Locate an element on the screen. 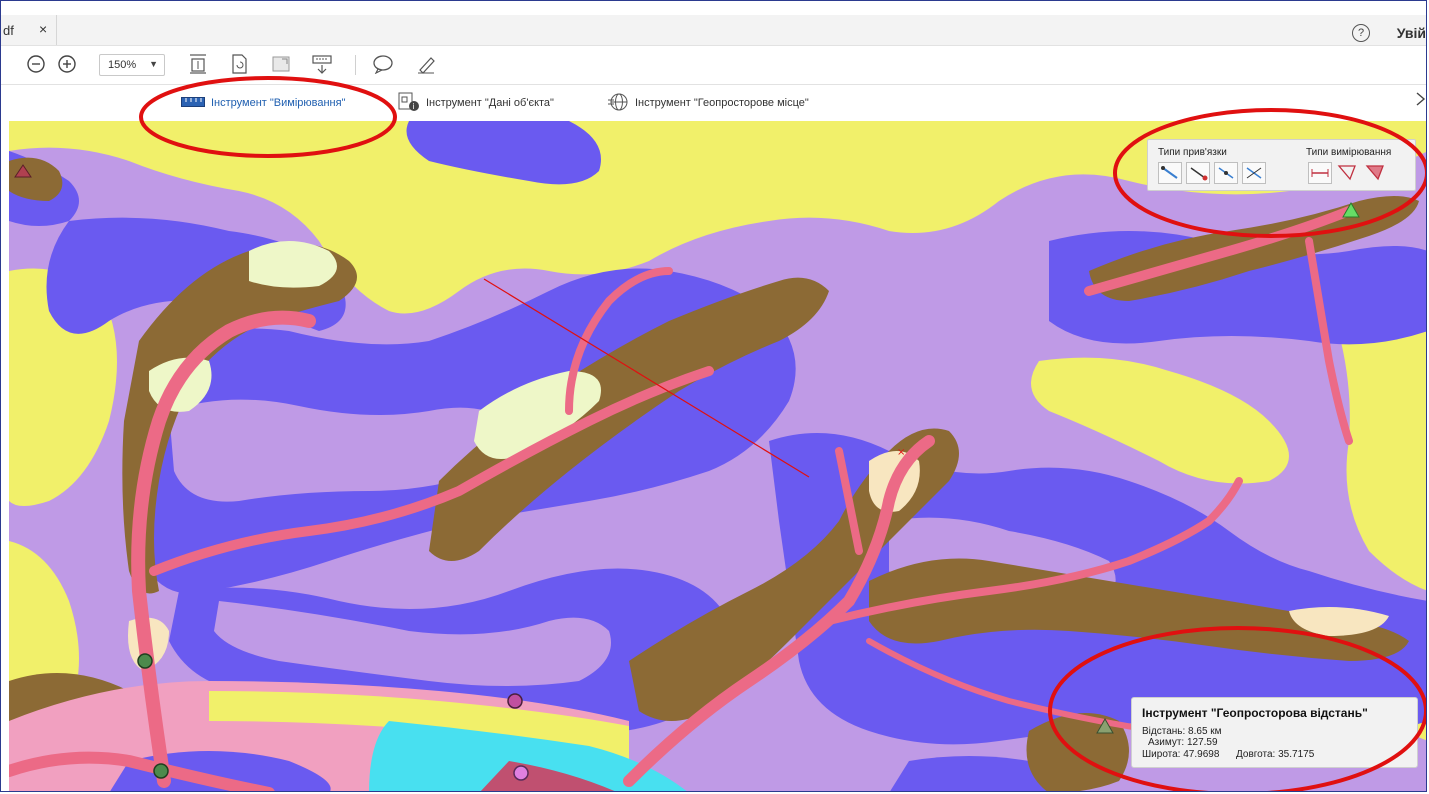 The width and height of the screenshot is (1429, 794). object-data-tool-button: i Інструмент "Дані об'єкта" is located at coordinates (476, 103).